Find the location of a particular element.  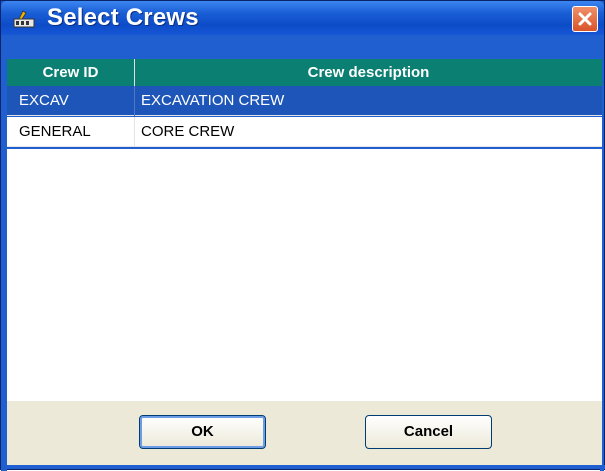

ok-button: OK is located at coordinates (202, 432).